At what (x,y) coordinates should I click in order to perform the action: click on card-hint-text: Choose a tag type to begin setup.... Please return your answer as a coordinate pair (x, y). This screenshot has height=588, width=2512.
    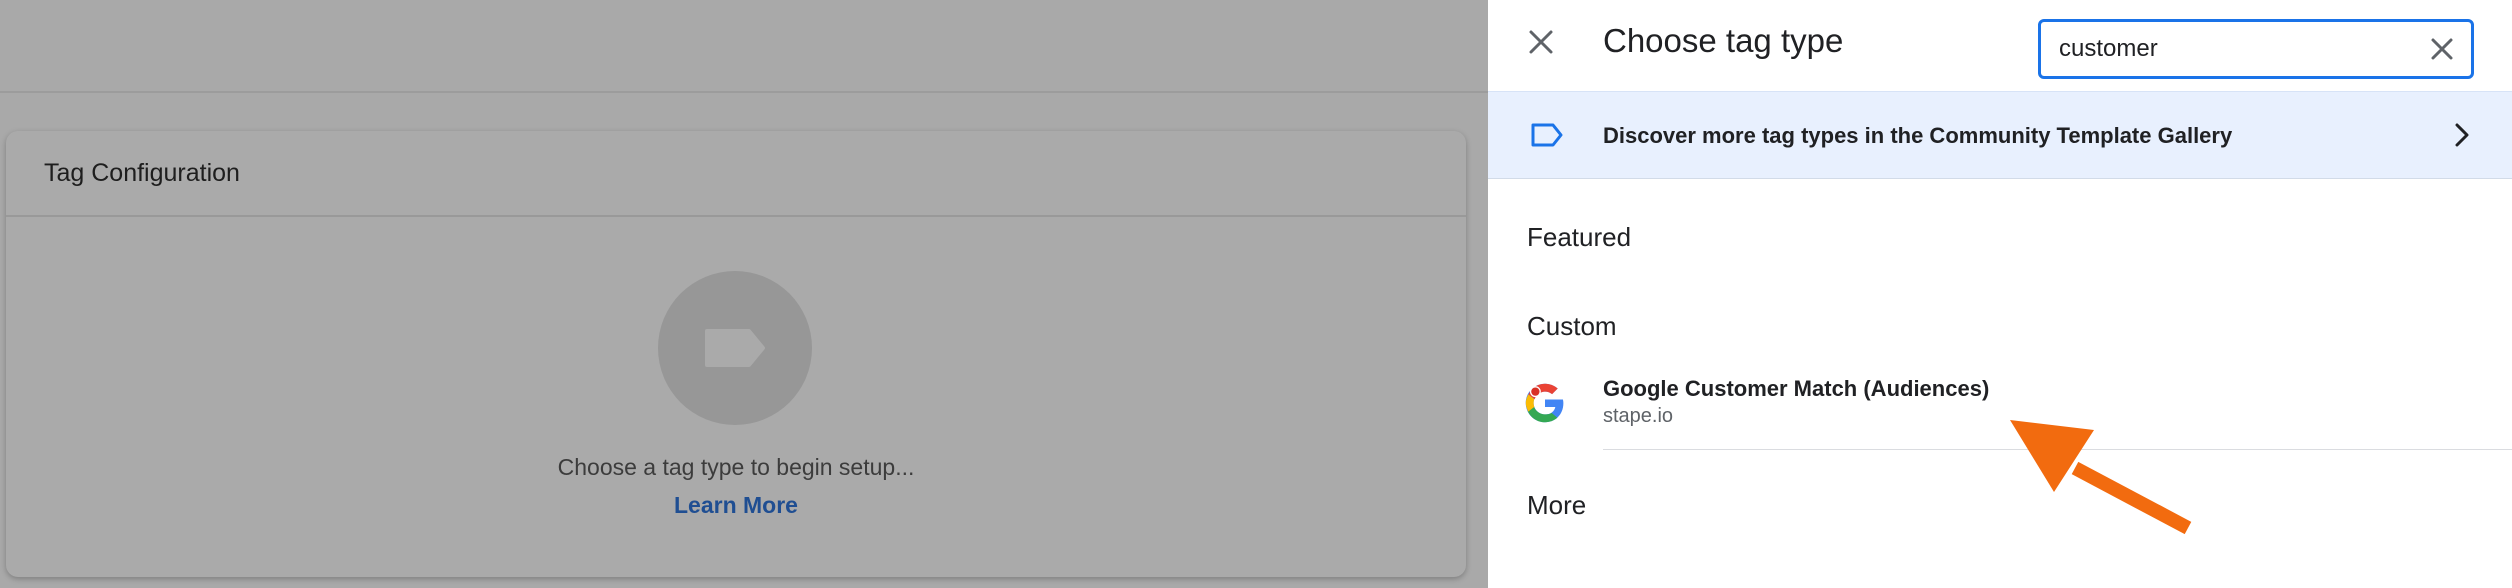
    Looking at the image, I should click on (736, 467).